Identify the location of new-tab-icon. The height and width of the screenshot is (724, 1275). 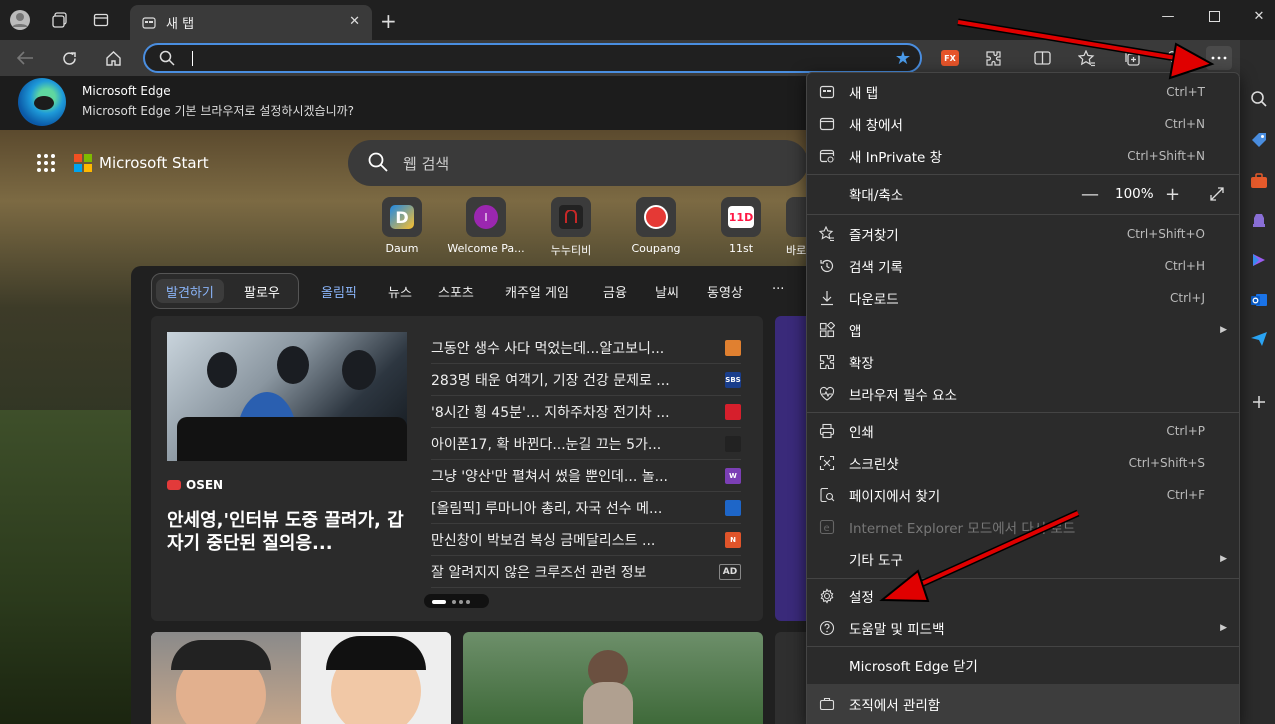
(827, 92).